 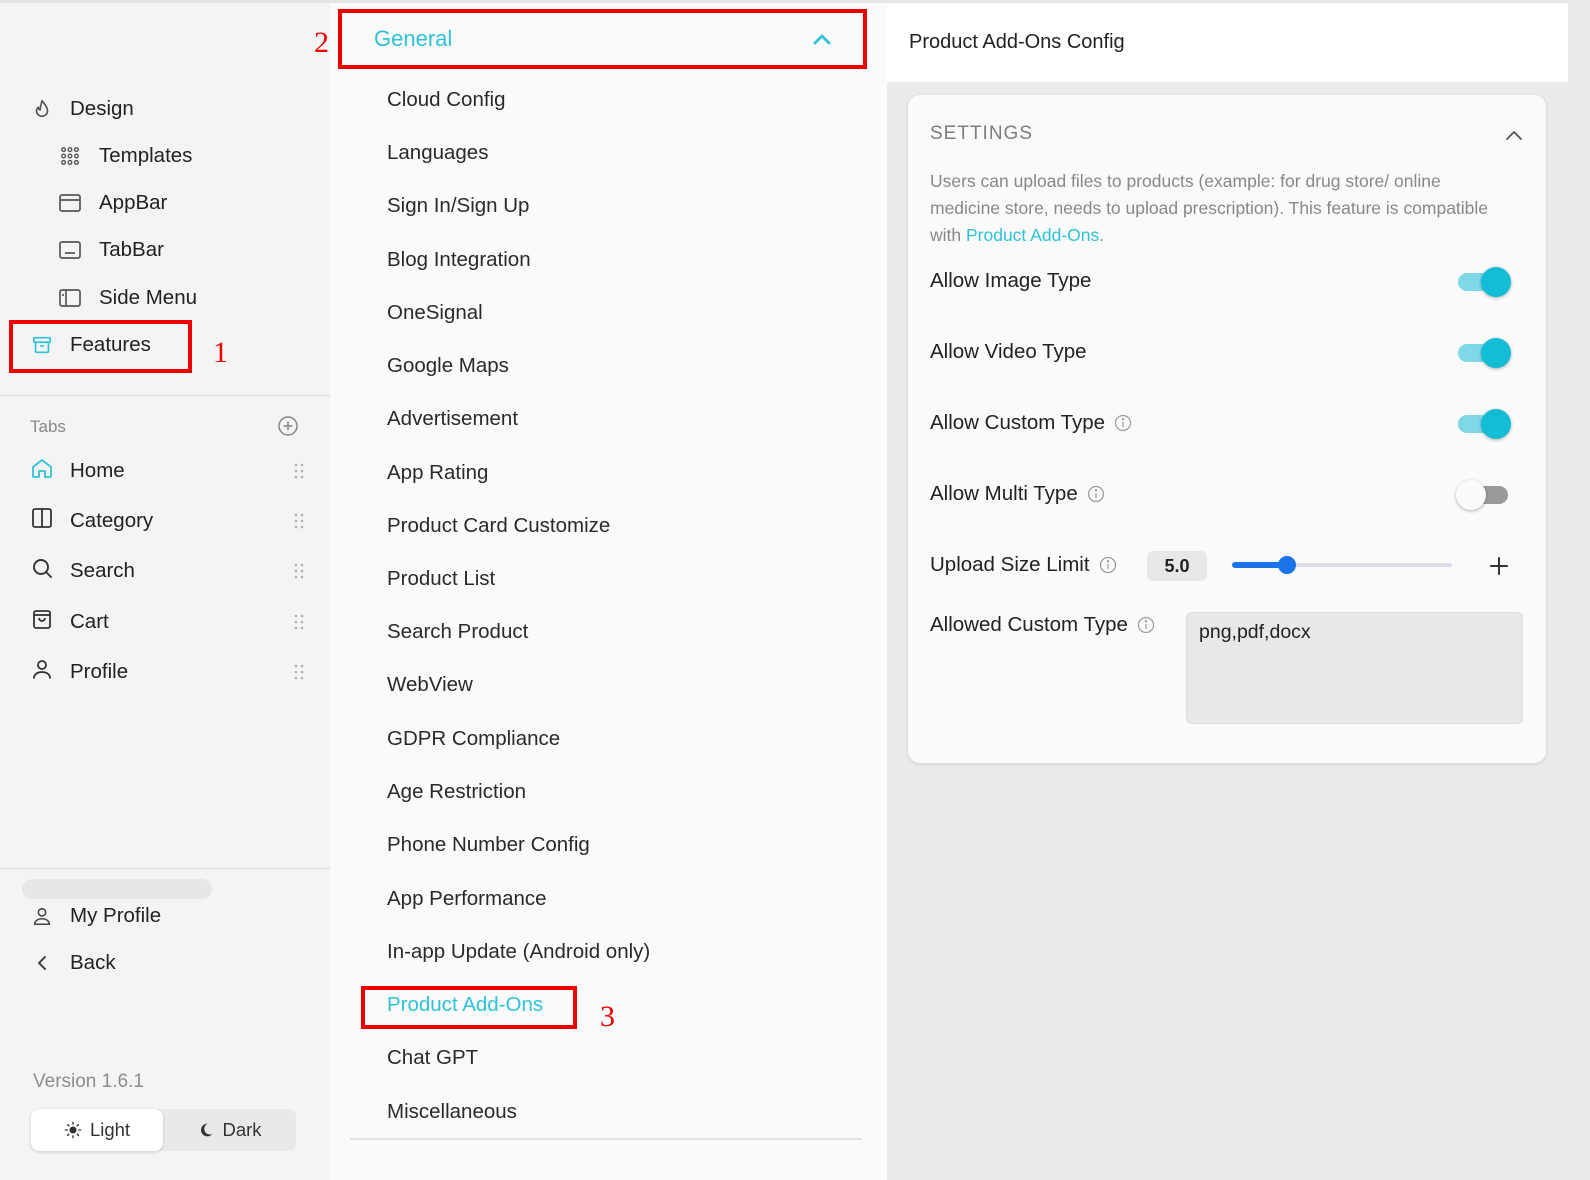 What do you see at coordinates (167, 672) in the screenshot?
I see `tab-item-profile: Profile` at bounding box center [167, 672].